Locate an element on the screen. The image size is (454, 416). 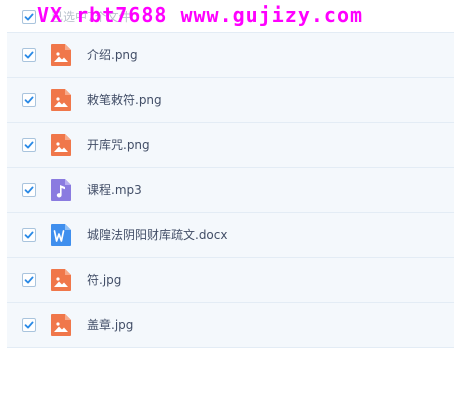
file-name: 盖章.jpg is located at coordinates (110, 324).